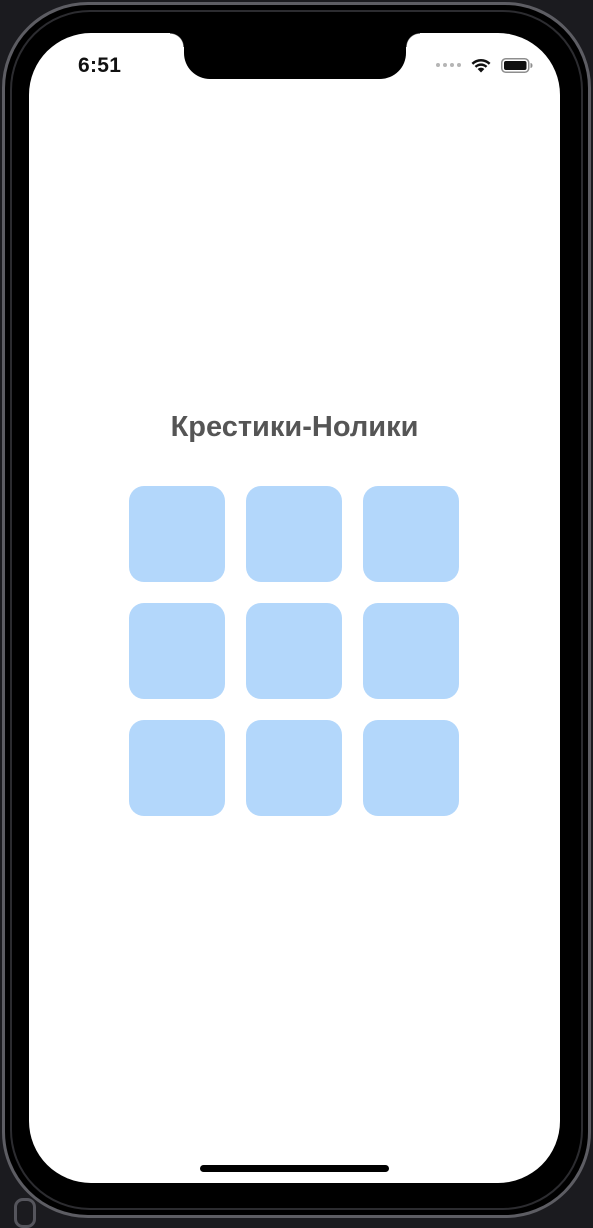 The image size is (593, 1228). I want to click on background-toggle-icon, so click(25, 1213).